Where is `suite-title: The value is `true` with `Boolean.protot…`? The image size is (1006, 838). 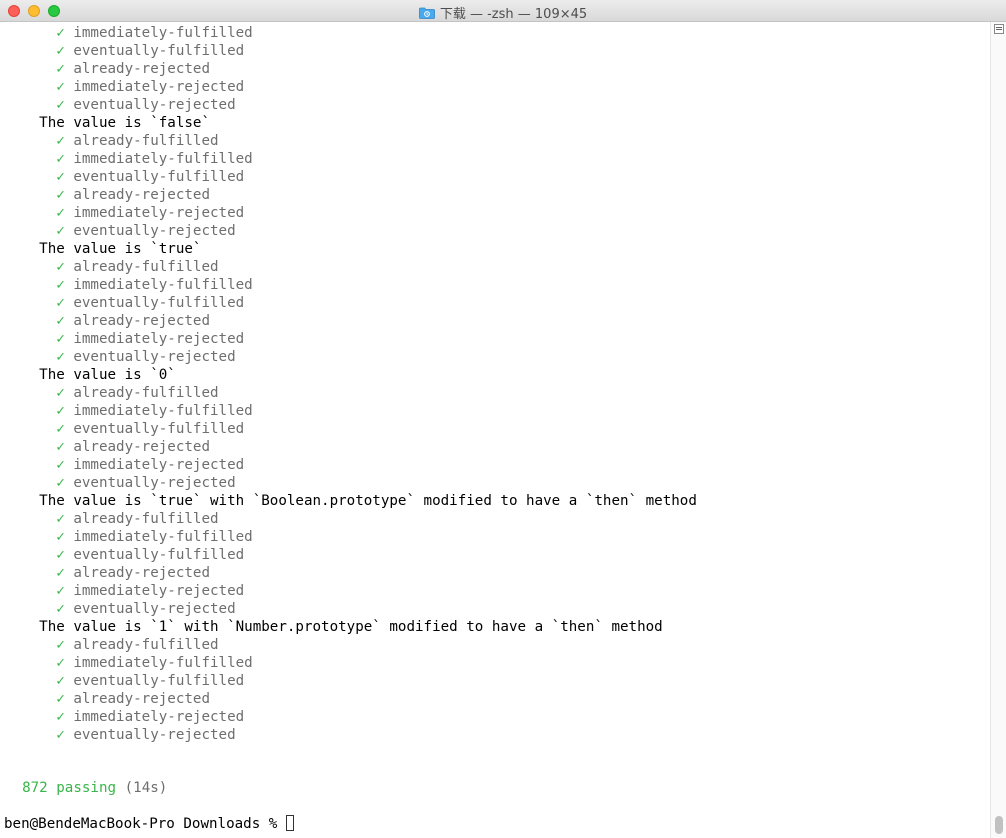
suite-title: The value is `true` with `Boolean.protot… is located at coordinates (368, 501).